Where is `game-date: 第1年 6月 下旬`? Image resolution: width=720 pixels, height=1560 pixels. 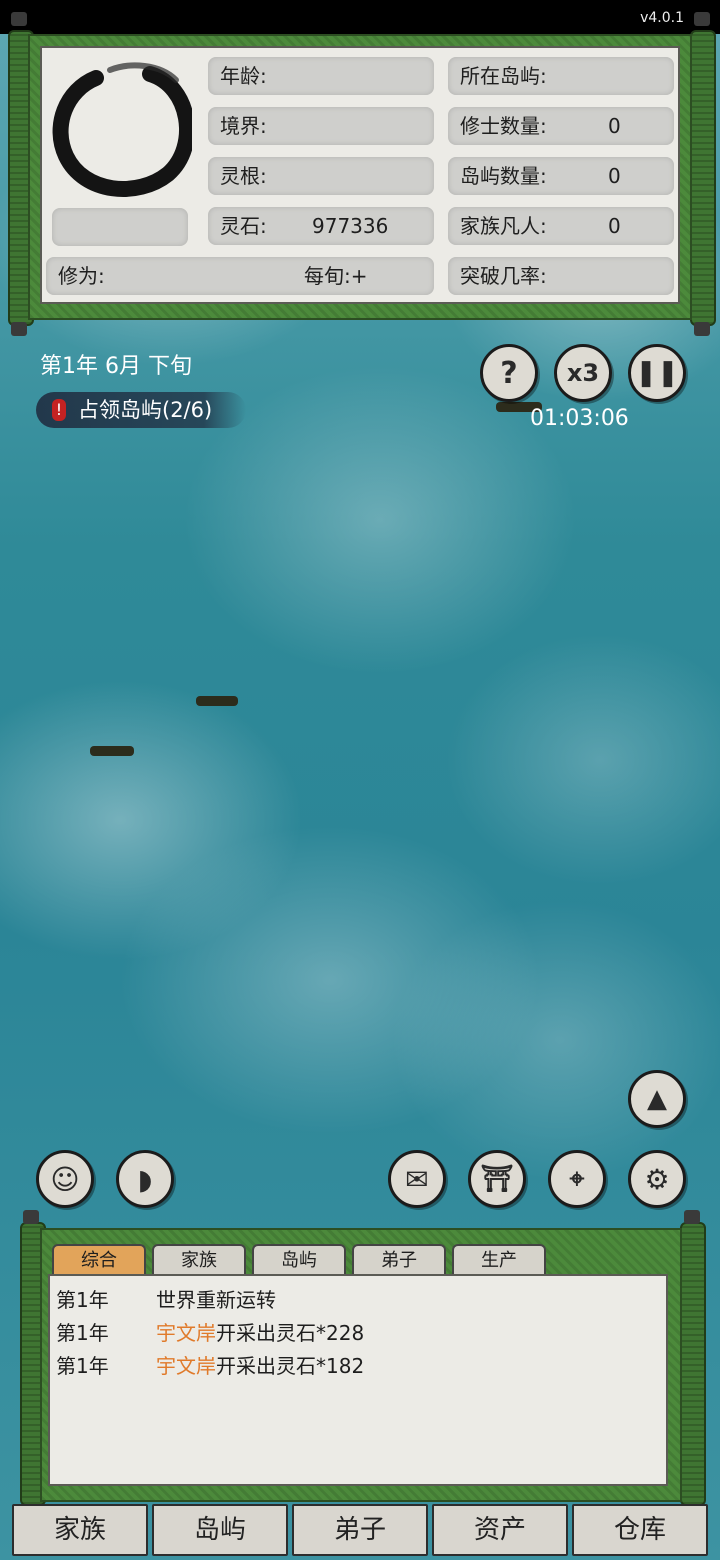 game-date: 第1年 6月 下旬 is located at coordinates (116, 366).